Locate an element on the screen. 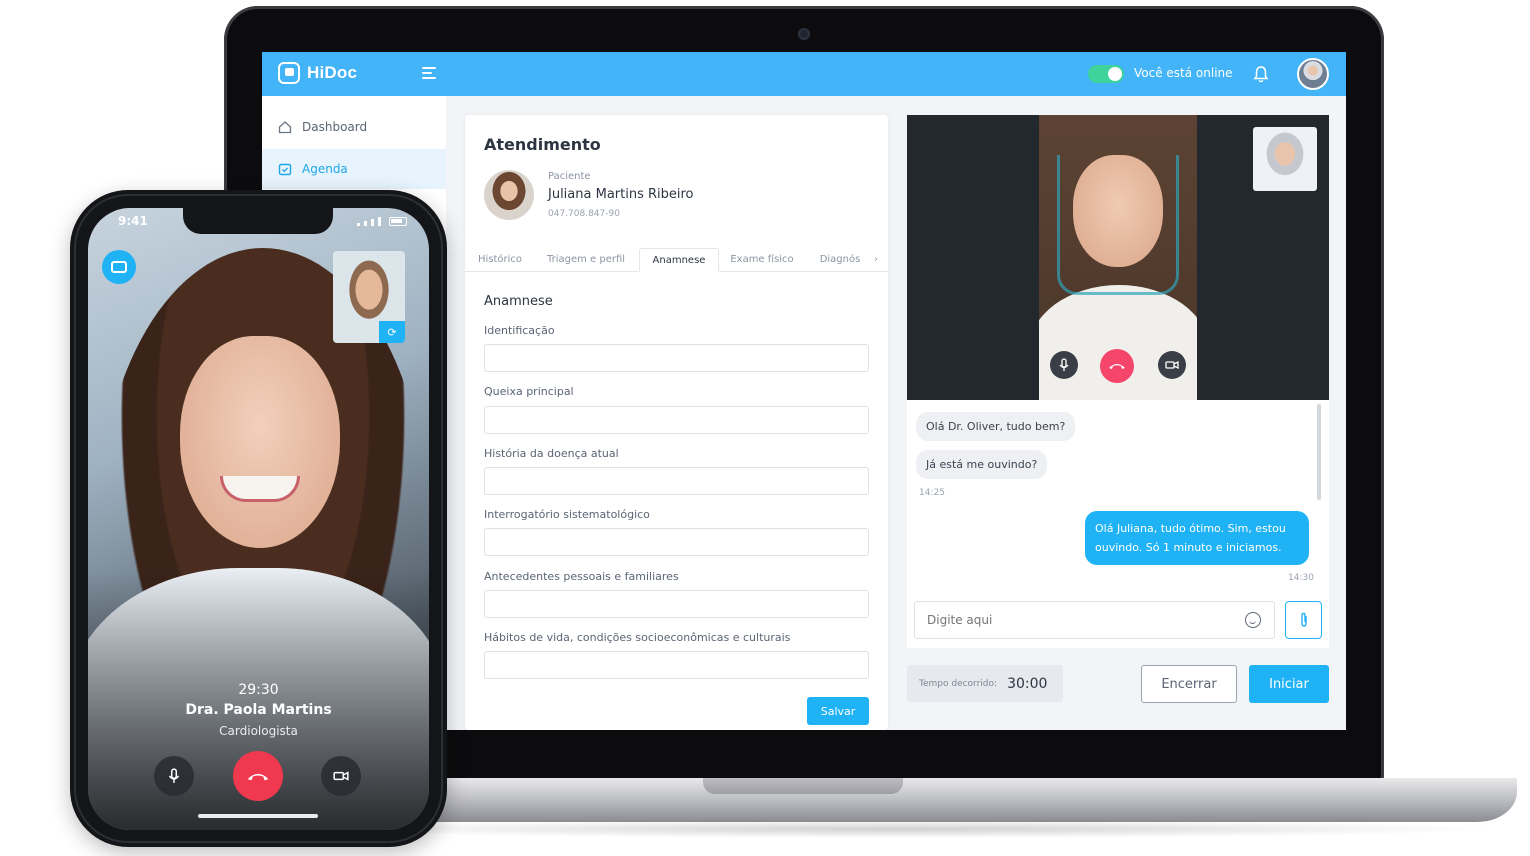  tab-triagem: Triagem e perfil is located at coordinates (586, 260).